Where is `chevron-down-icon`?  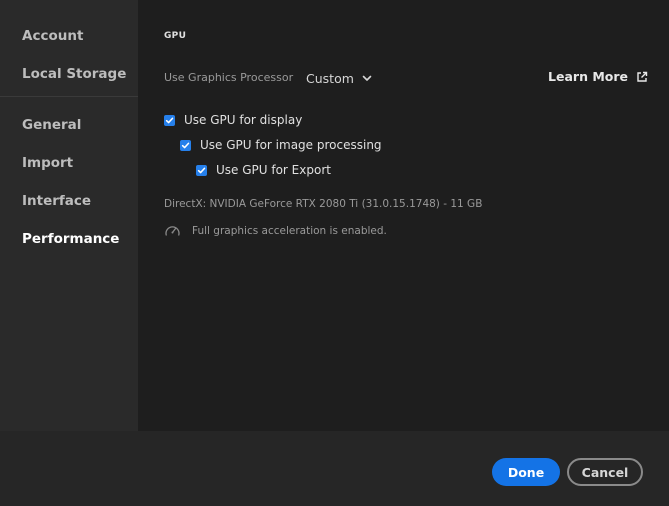
chevron-down-icon is located at coordinates (367, 78).